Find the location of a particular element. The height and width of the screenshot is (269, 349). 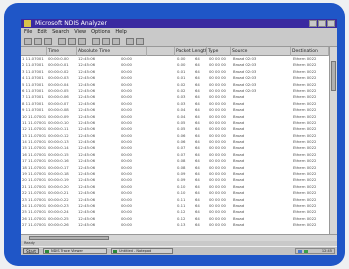

column-header: Destination is located at coordinates (310, 51).